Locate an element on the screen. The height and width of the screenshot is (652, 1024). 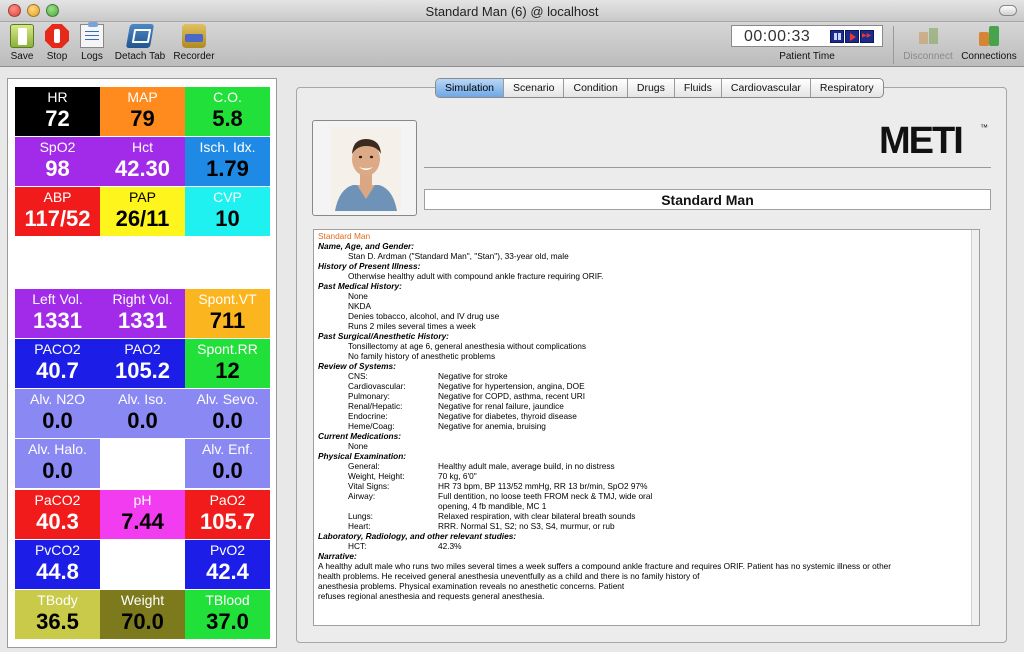
disconnect-button: Disconnect is located at coordinates (928, 43).